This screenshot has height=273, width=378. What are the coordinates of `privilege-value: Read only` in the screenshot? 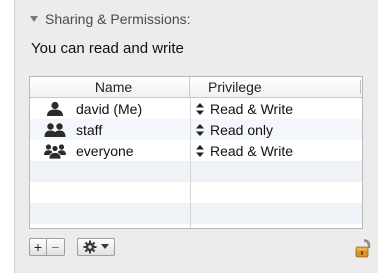 It's located at (242, 129).